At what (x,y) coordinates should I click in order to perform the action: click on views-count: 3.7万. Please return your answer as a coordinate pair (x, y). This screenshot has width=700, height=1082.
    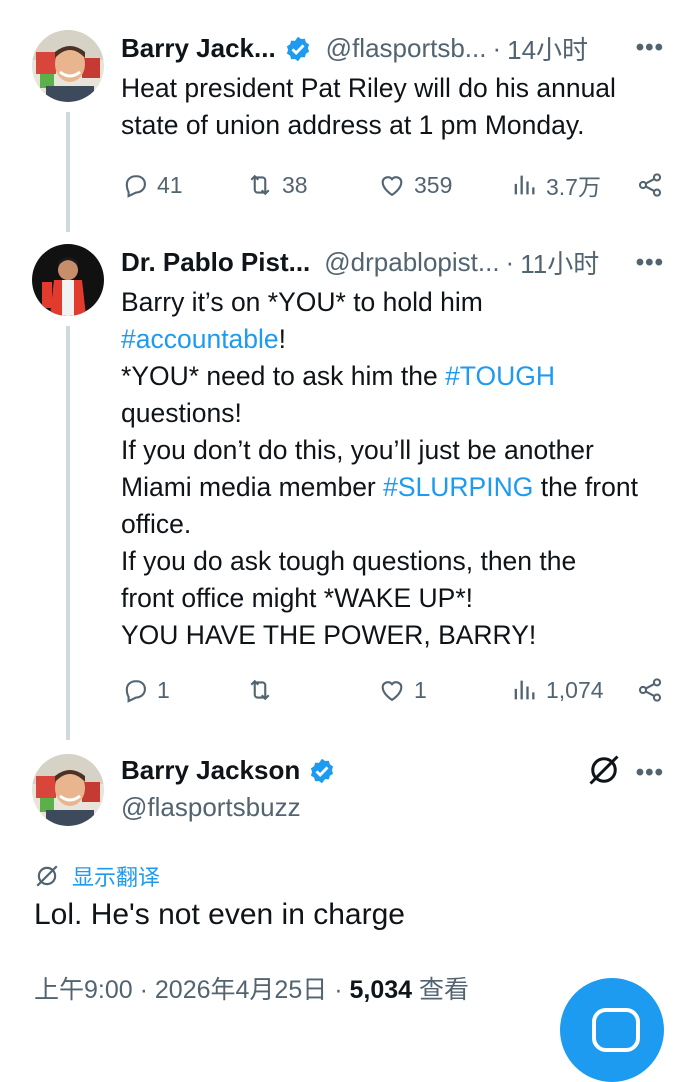
    Looking at the image, I should click on (573, 187).